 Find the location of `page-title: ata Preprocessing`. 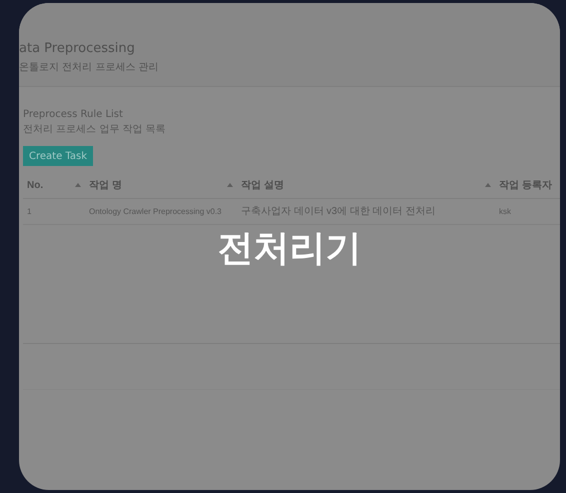

page-title: ata Preprocessing is located at coordinates (77, 48).